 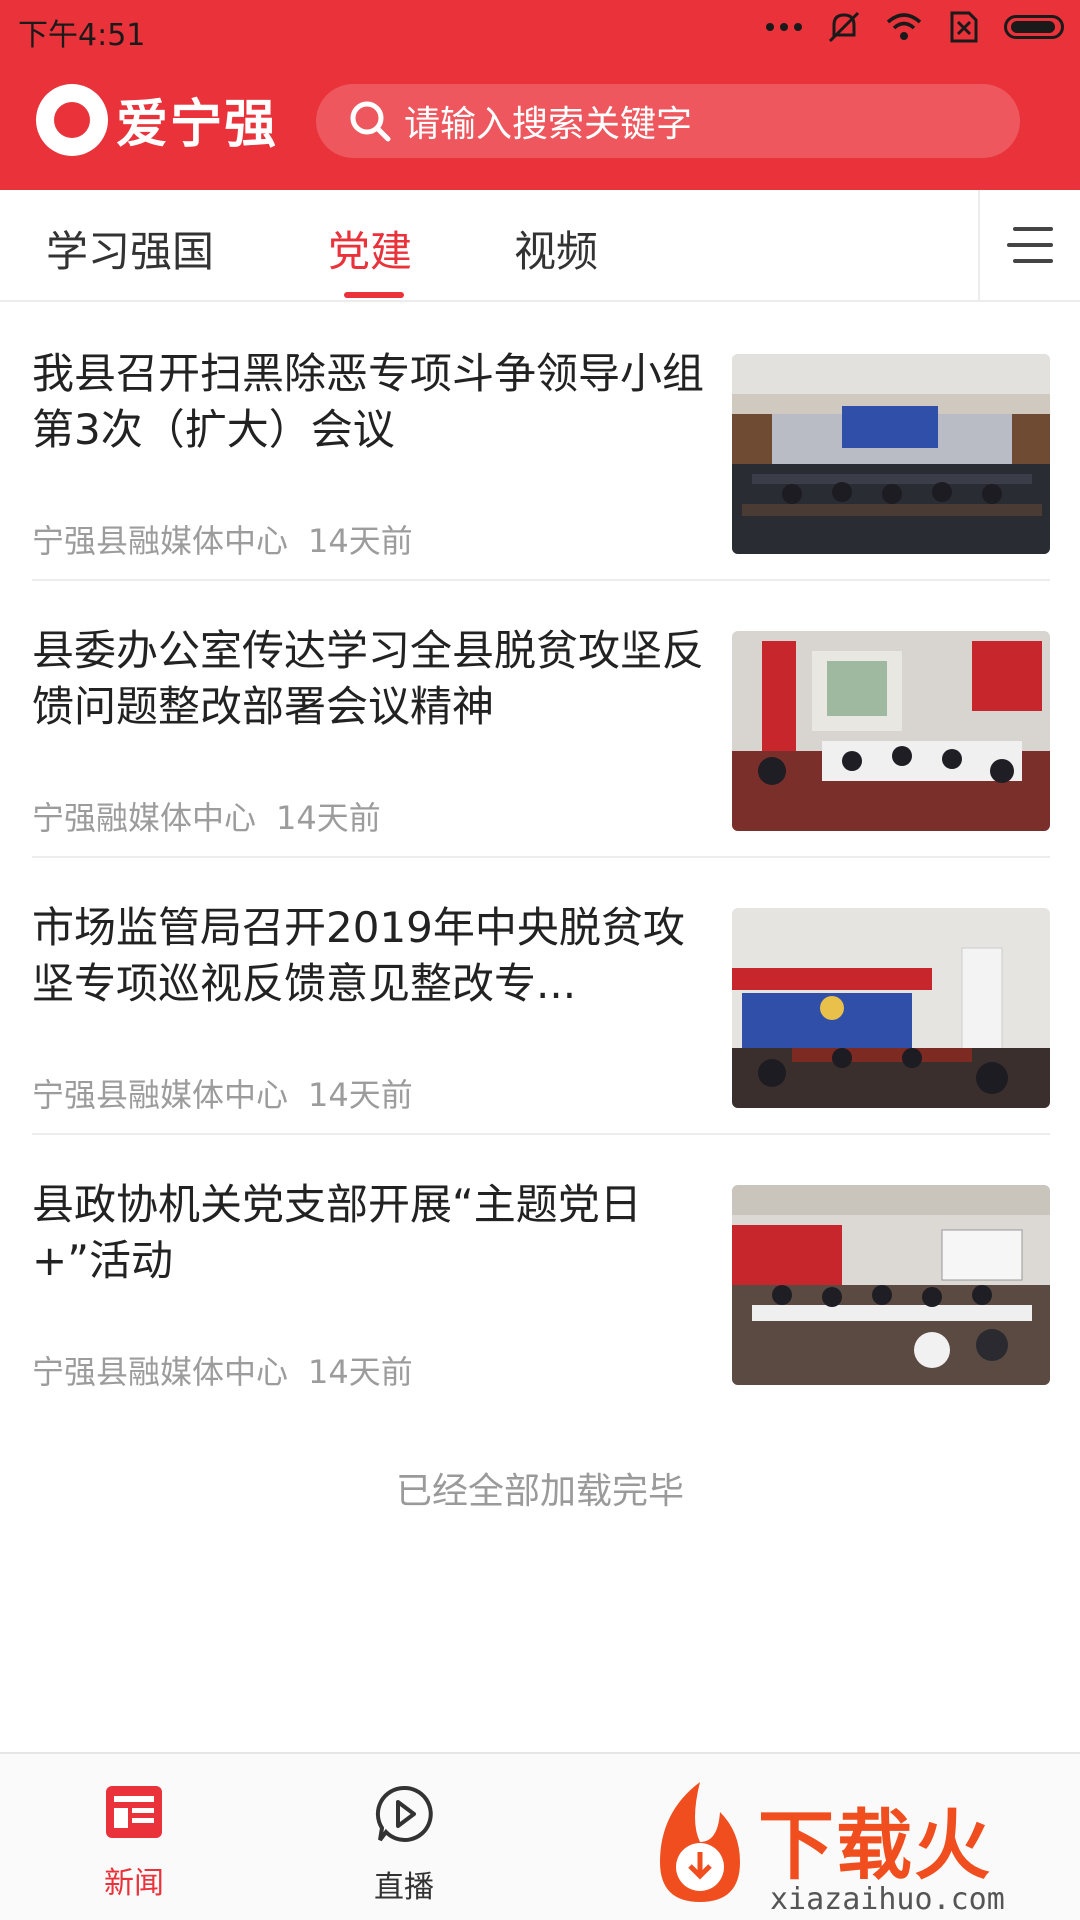 What do you see at coordinates (964, 27) in the screenshot?
I see `no-sim-icon` at bounding box center [964, 27].